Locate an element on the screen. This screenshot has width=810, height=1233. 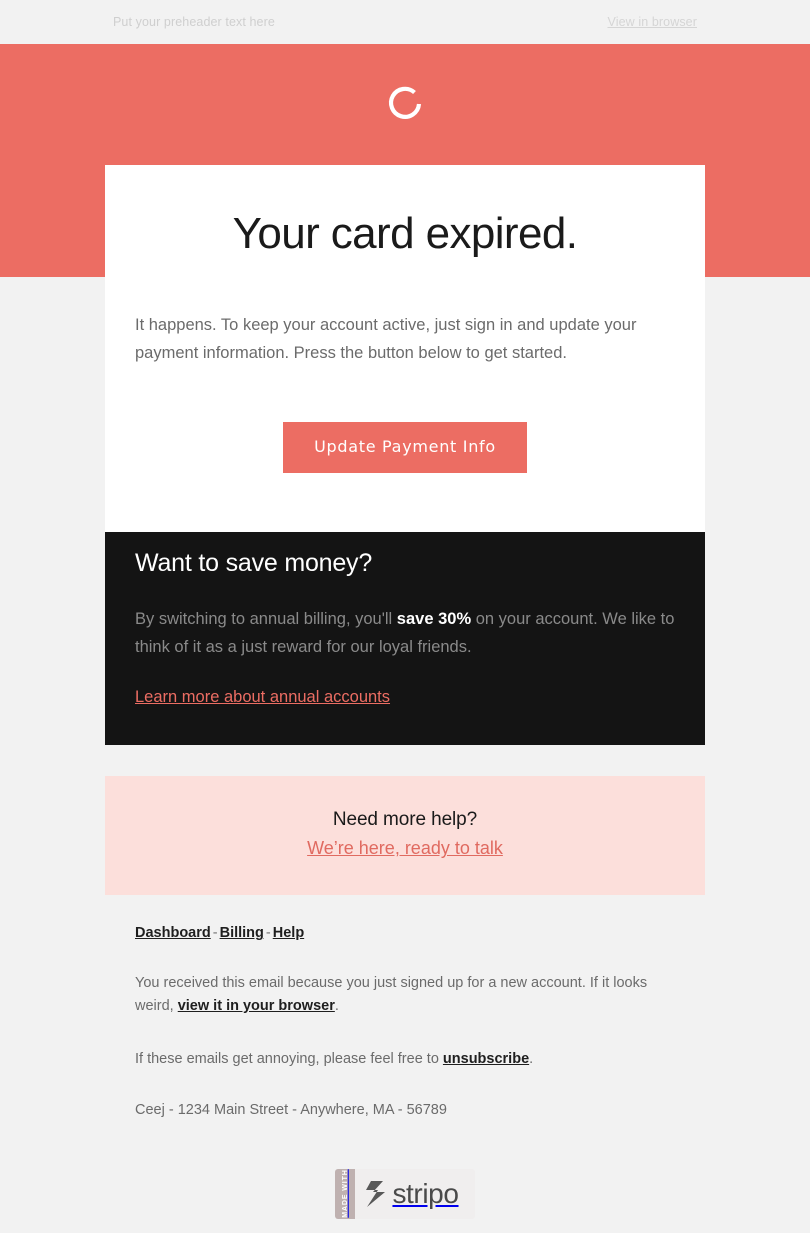
stripo-badge-main: stripo is located at coordinates (415, 1193).